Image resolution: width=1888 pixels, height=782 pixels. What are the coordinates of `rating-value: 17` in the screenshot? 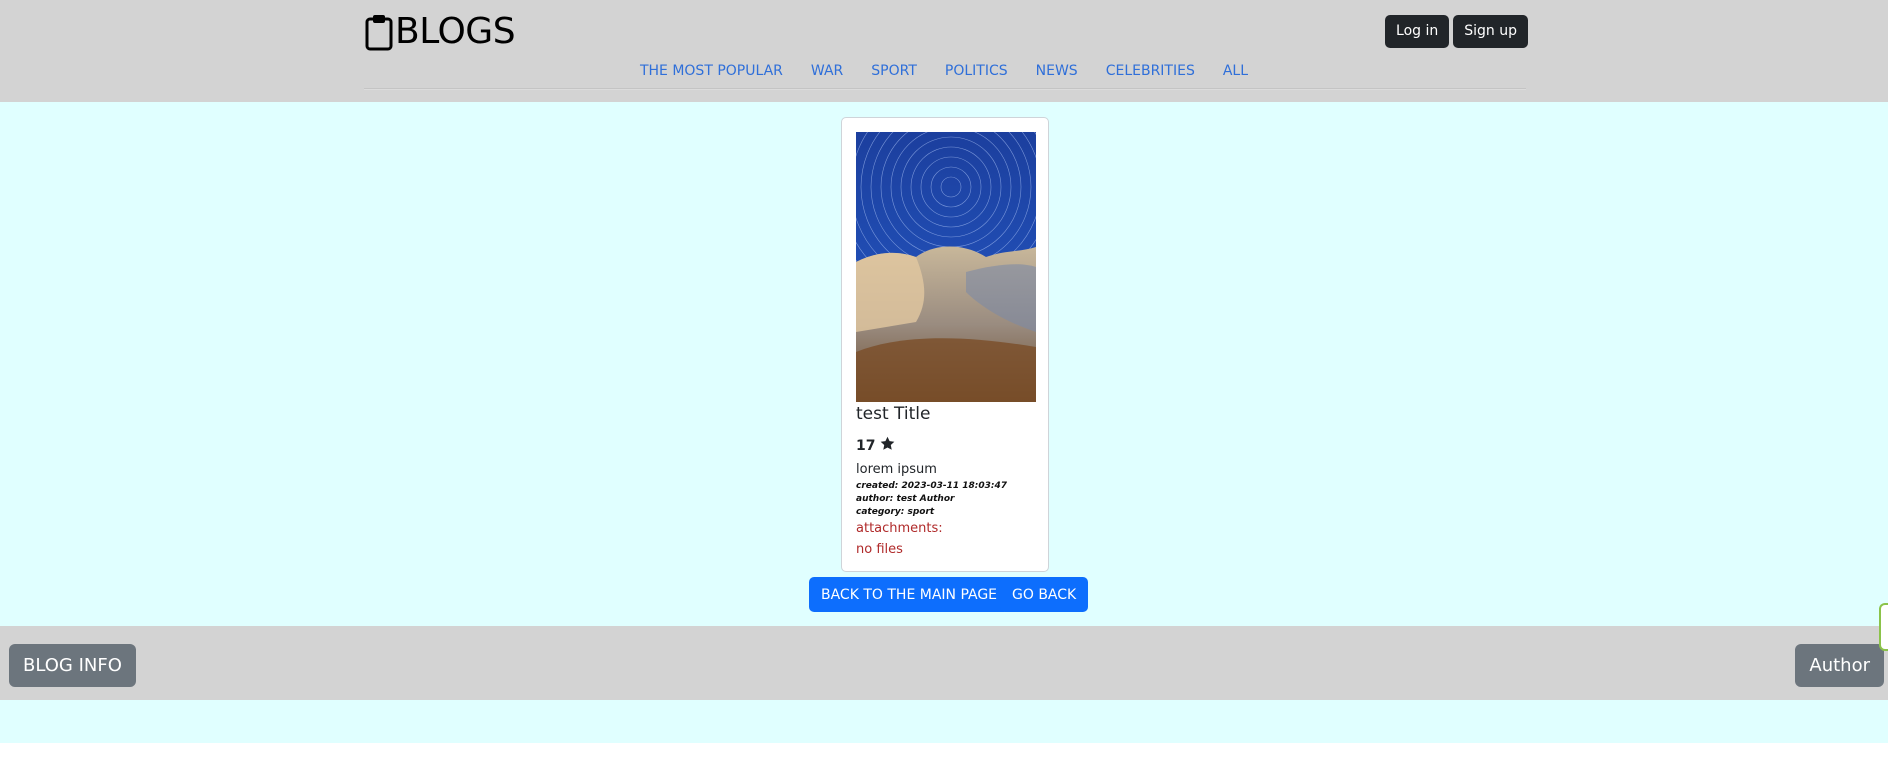 It's located at (866, 445).